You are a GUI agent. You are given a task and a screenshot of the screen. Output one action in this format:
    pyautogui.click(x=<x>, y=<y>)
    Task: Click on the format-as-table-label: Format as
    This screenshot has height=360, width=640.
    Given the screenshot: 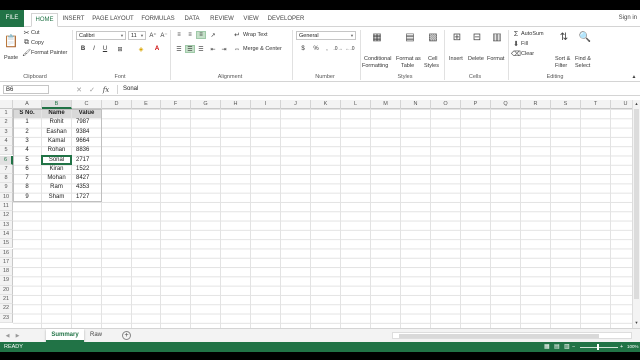 What is the action you would take?
    pyautogui.click(x=408, y=59)
    